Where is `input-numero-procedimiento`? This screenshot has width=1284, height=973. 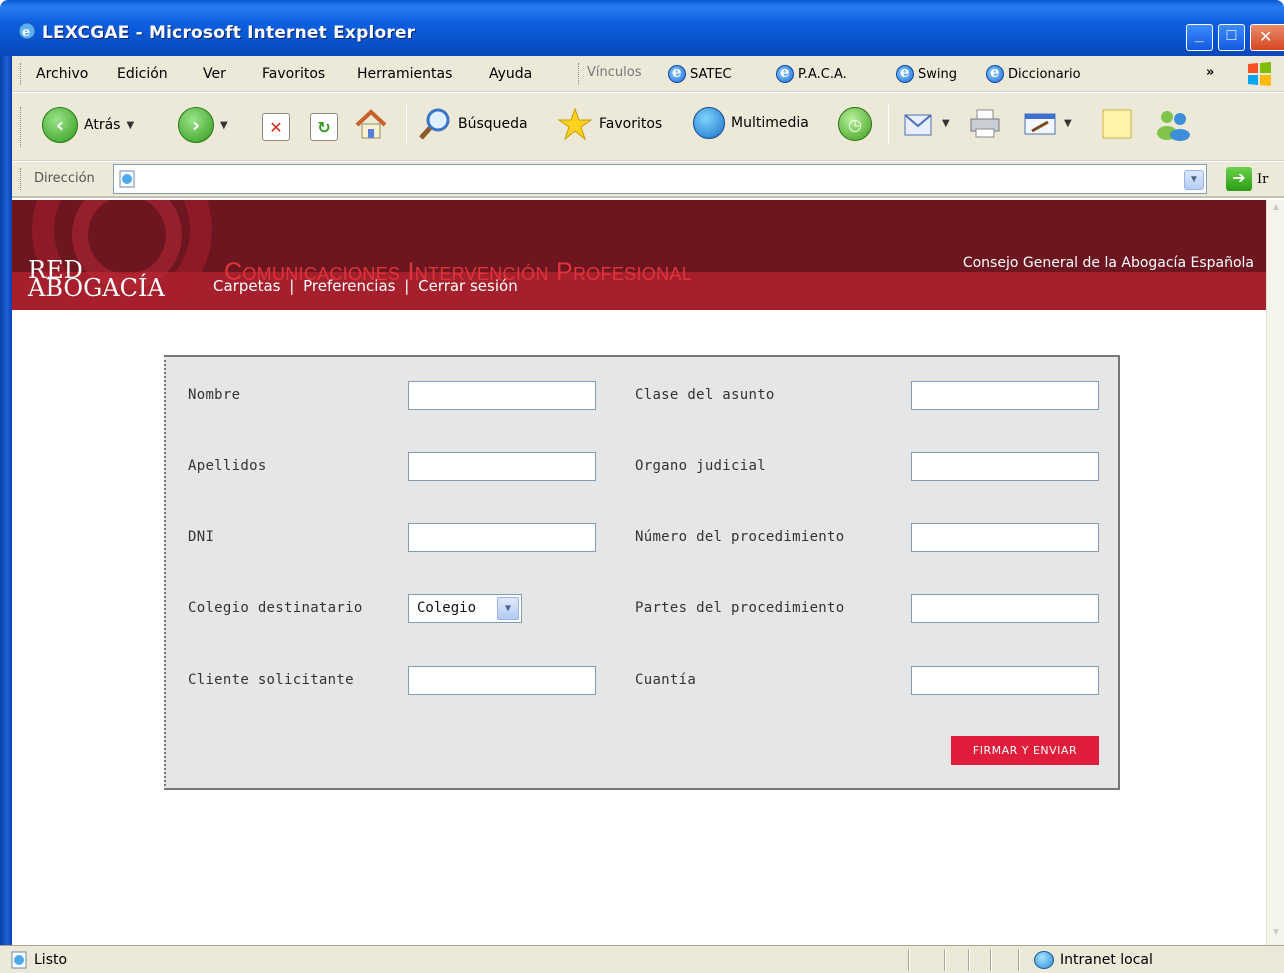 input-numero-procedimiento is located at coordinates (1005, 537).